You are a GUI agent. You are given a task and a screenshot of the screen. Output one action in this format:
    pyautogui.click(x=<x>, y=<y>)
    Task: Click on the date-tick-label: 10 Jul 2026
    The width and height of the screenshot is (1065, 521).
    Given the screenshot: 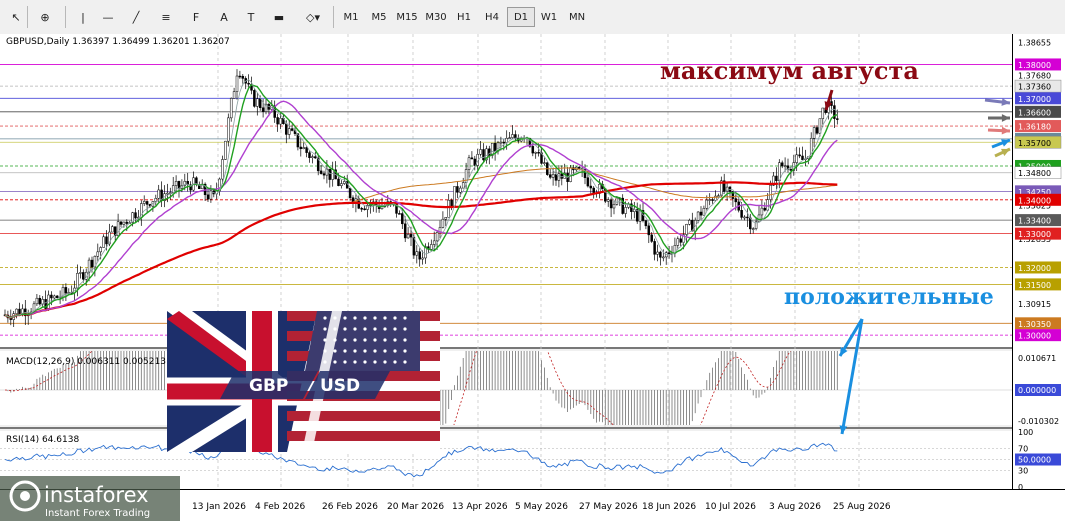 What is the action you would take?
    pyautogui.click(x=730, y=507)
    